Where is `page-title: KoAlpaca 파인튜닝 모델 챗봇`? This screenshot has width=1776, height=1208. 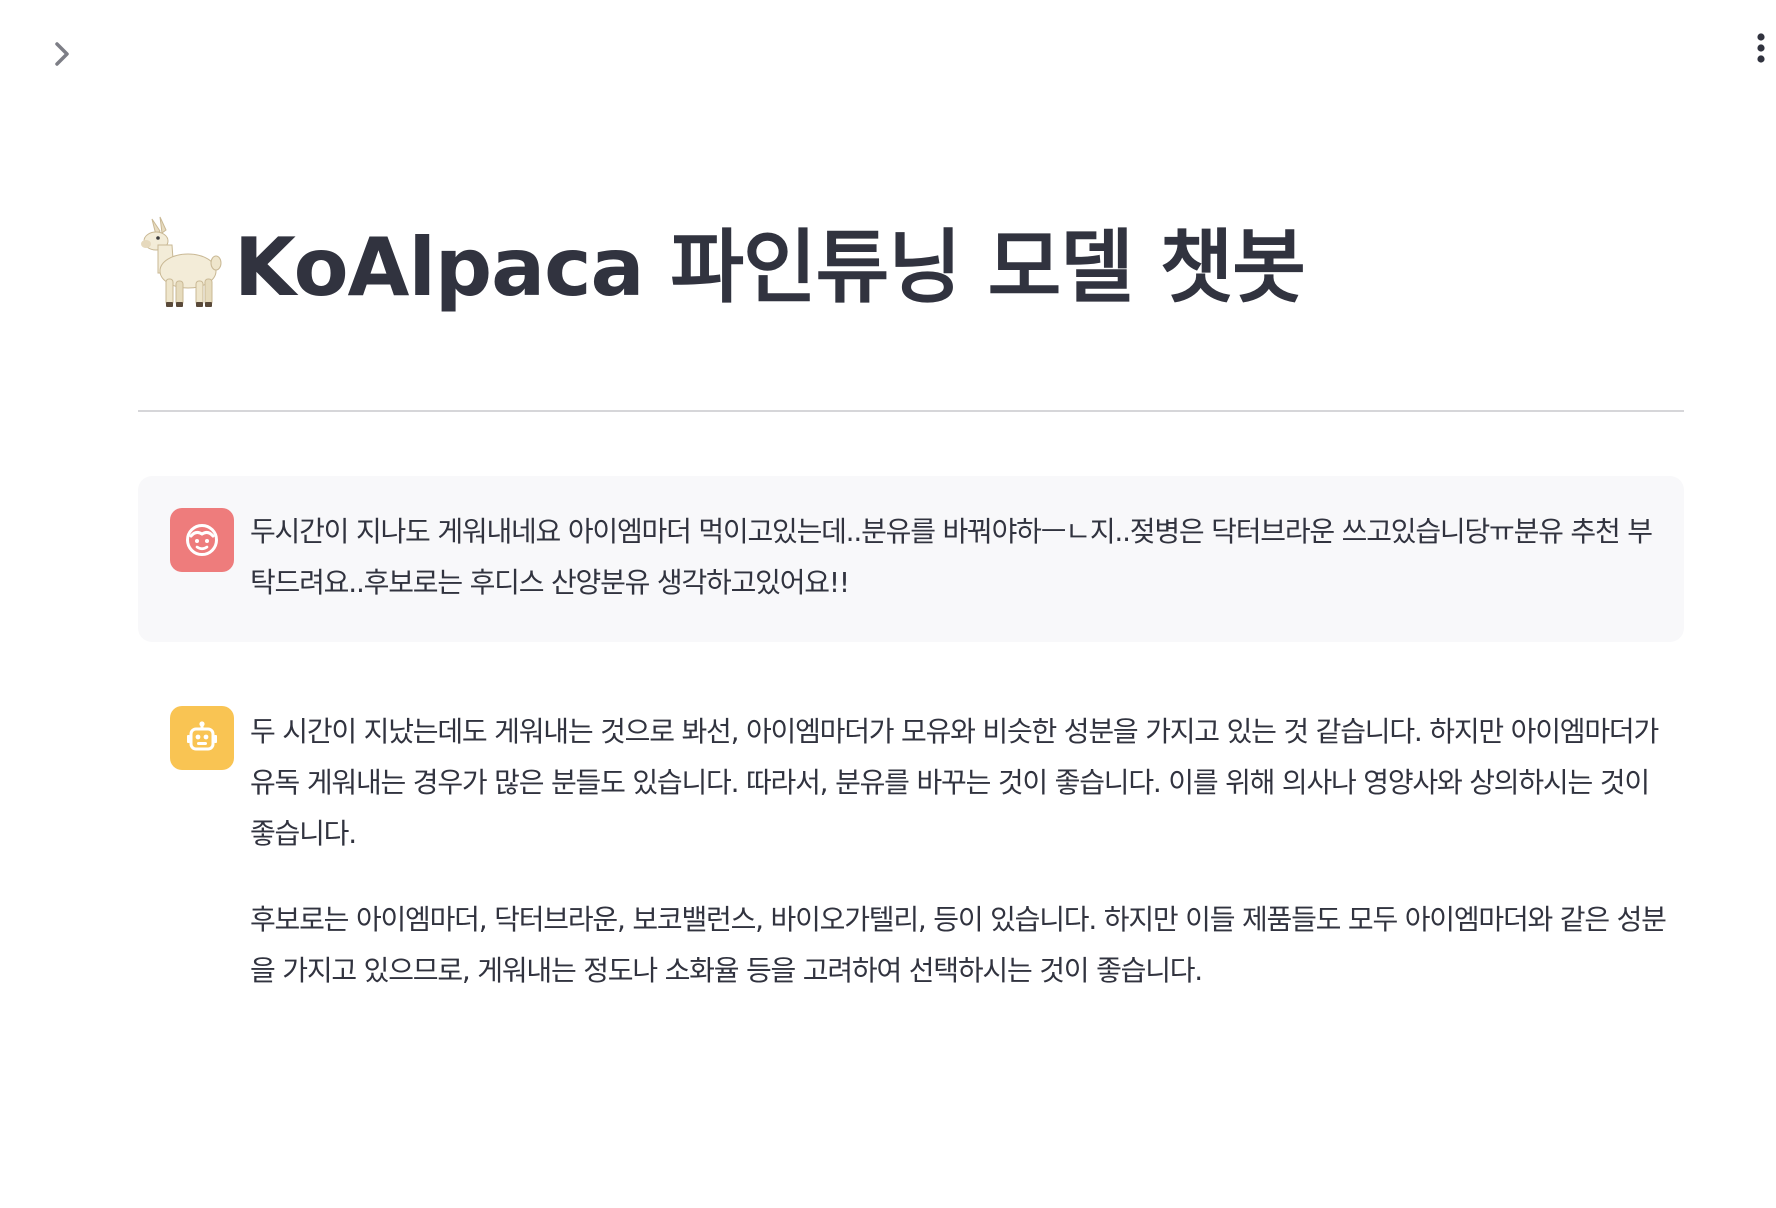 page-title: KoAlpaca 파인튜닝 모델 챗봇 is located at coordinates (770, 267).